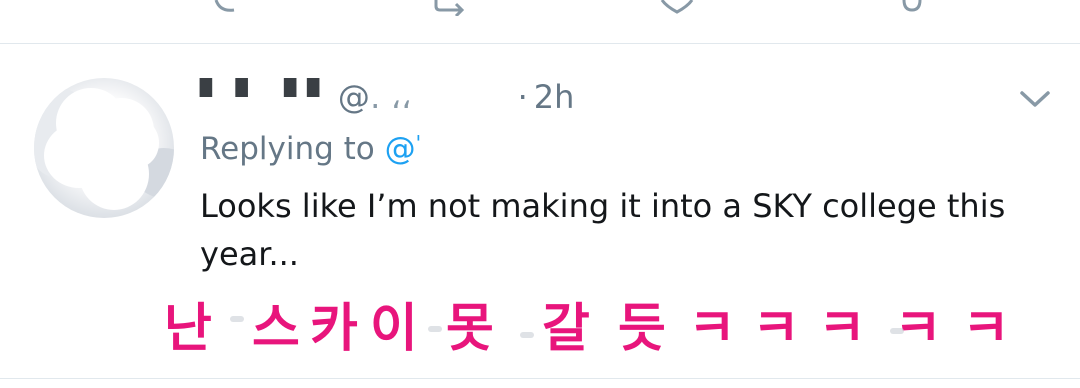 The image size is (1080, 388). What do you see at coordinates (470, 329) in the screenshot?
I see `subtitle-char: 못` at bounding box center [470, 329].